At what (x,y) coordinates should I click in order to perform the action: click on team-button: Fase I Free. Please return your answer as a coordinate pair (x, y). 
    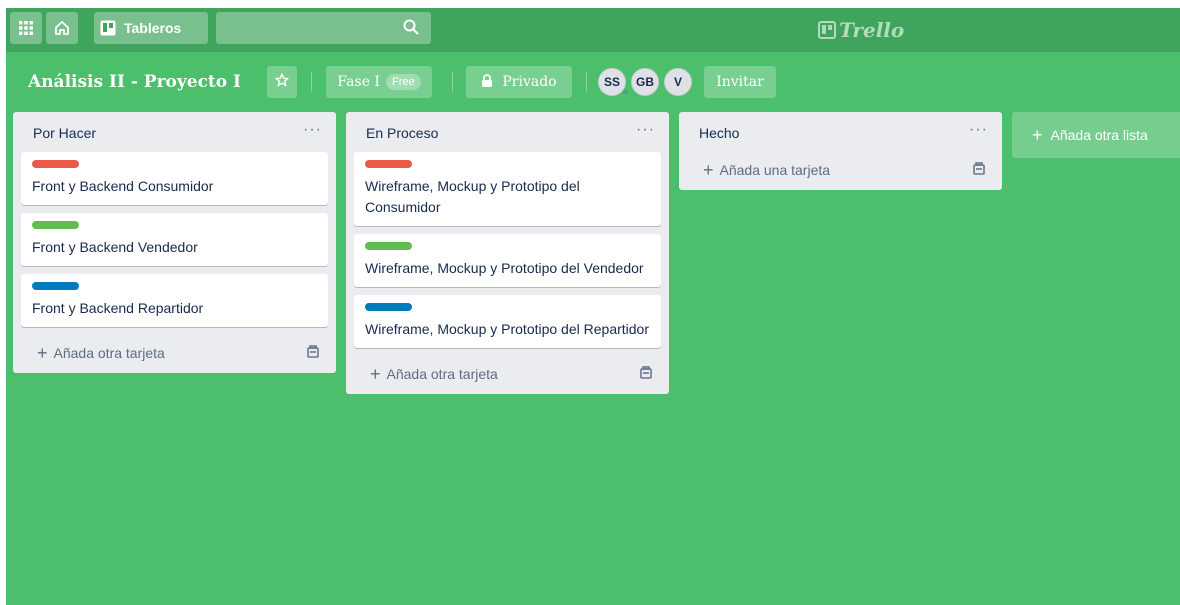
    Looking at the image, I should click on (379, 82).